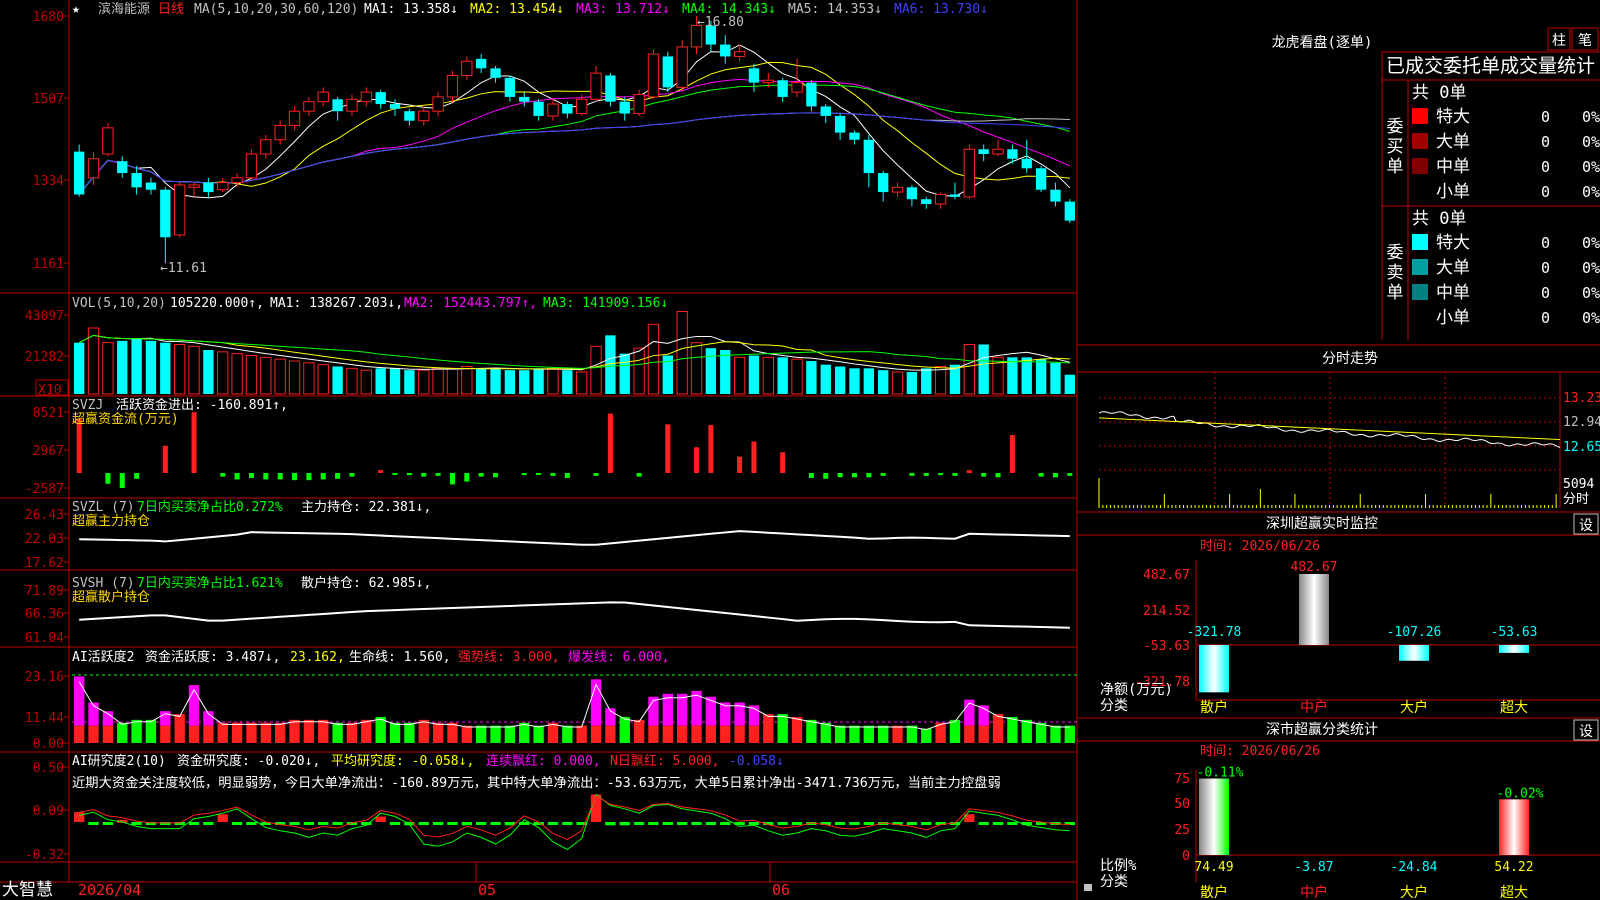 The width and height of the screenshot is (1600, 900). What do you see at coordinates (44, 539) in the screenshot?
I see `svzl-ytick: 22.03` at bounding box center [44, 539].